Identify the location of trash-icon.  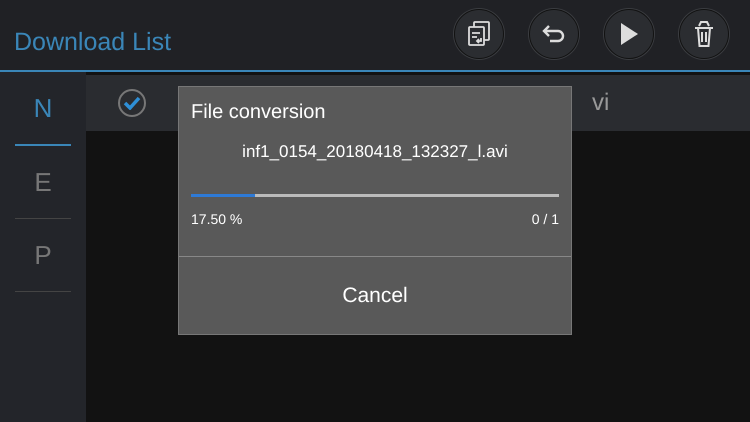
(704, 34).